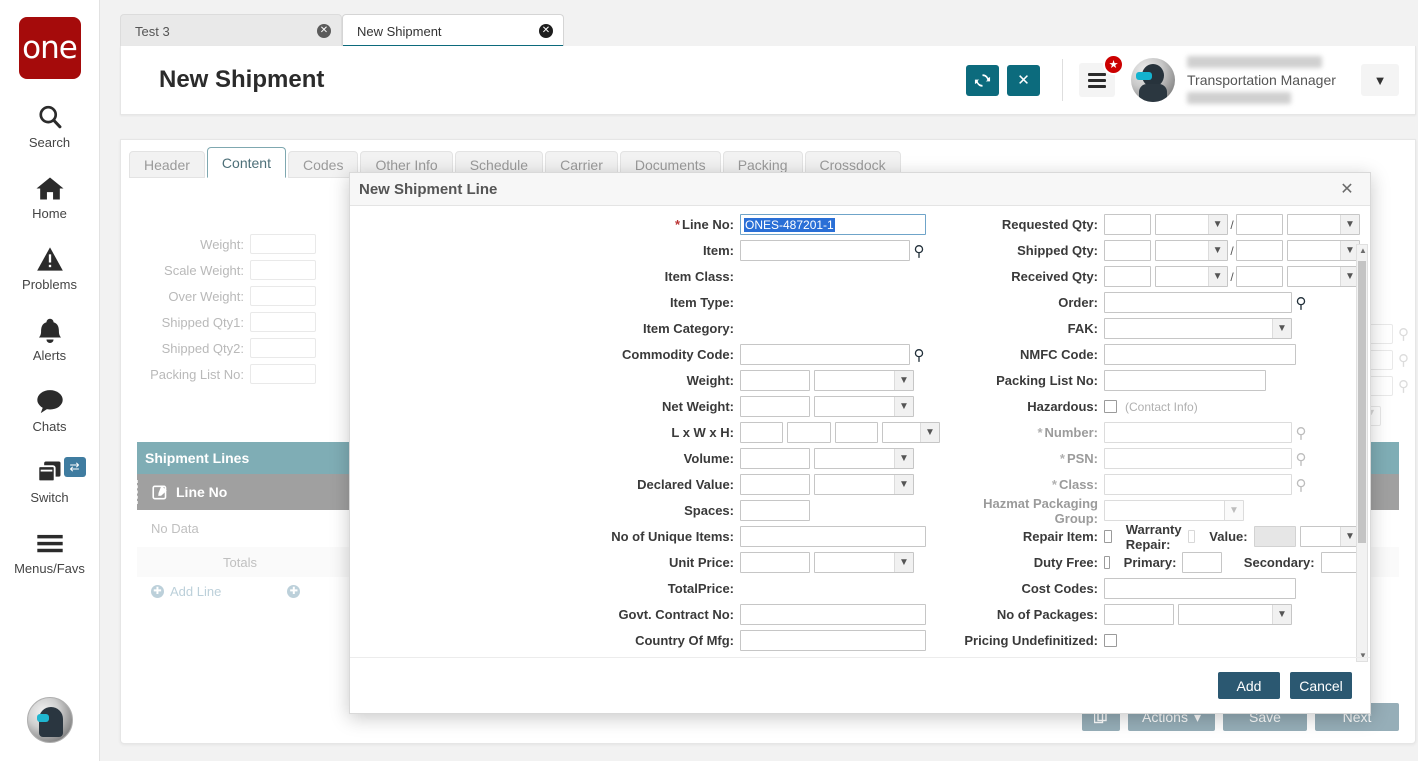 The image size is (1418, 761). What do you see at coordinates (1110, 406) in the screenshot?
I see `hazardous-checkbox` at bounding box center [1110, 406].